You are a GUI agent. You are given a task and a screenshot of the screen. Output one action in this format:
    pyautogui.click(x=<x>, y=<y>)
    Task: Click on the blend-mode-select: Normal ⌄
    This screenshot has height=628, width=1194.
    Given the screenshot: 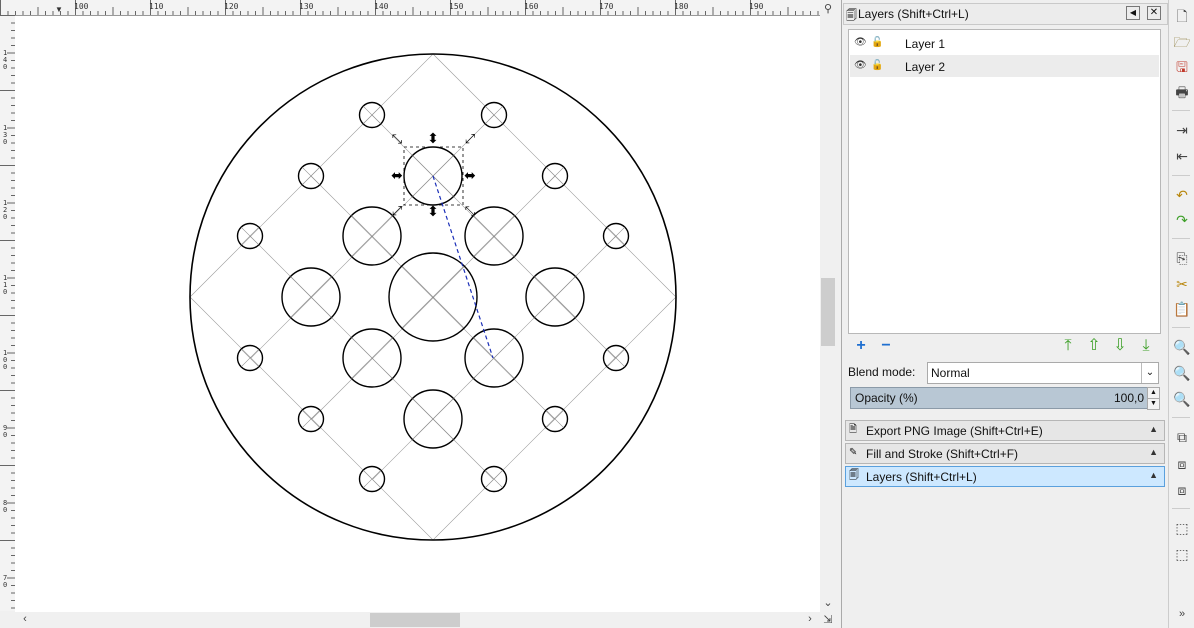 What is the action you would take?
    pyautogui.click(x=1043, y=373)
    